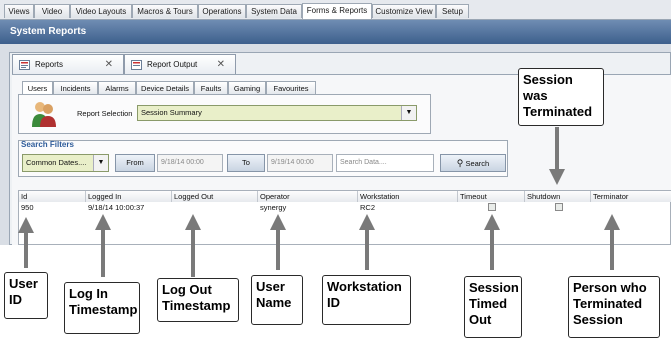 The width and height of the screenshot is (671, 355). What do you see at coordinates (26, 295) in the screenshot?
I see `callout-user-id: User ID` at bounding box center [26, 295].